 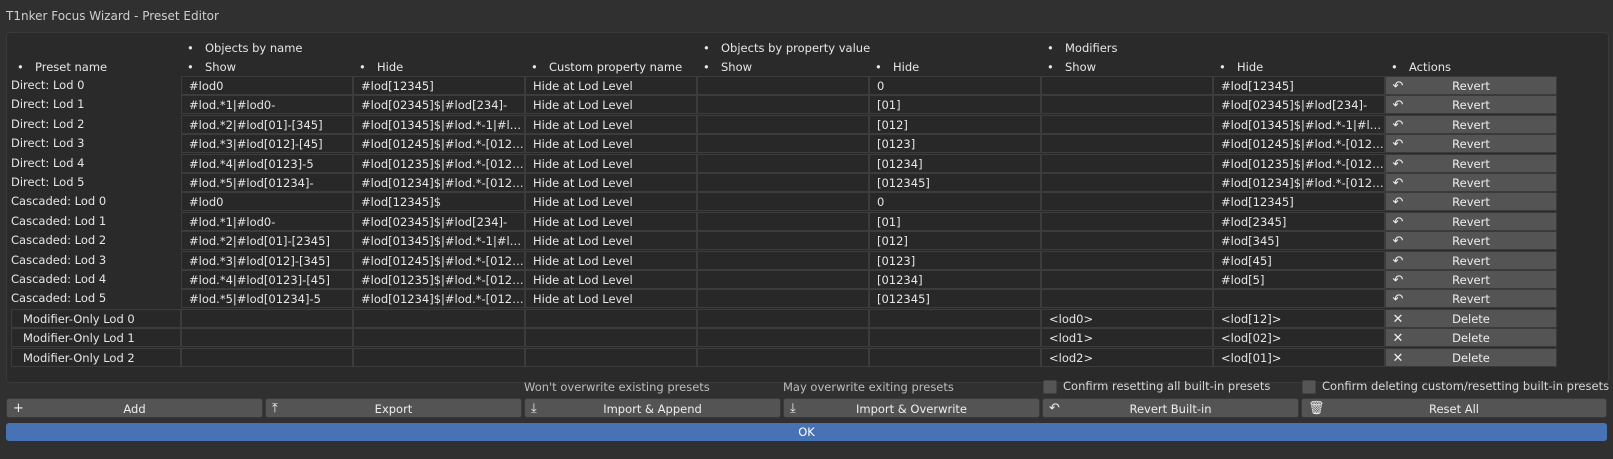 I want to click on modifier-hide-field: #lod[45], so click(x=1299, y=260).